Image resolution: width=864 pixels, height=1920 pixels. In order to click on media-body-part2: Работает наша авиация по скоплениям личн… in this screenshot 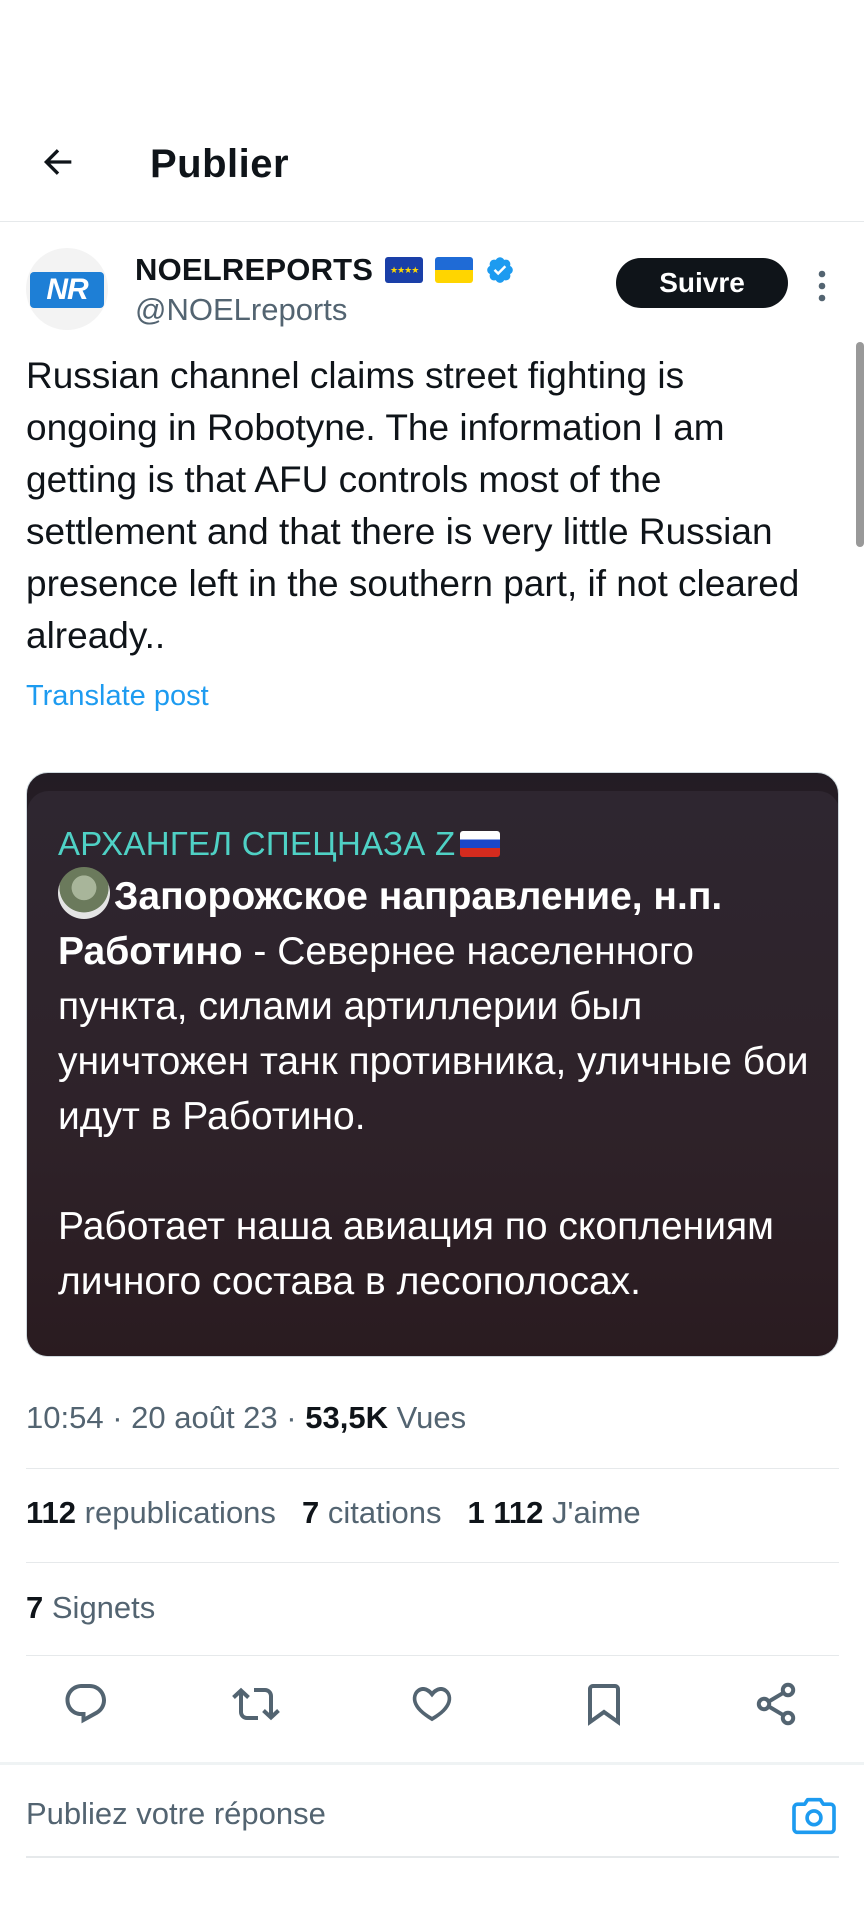, I will do `click(416, 1254)`.